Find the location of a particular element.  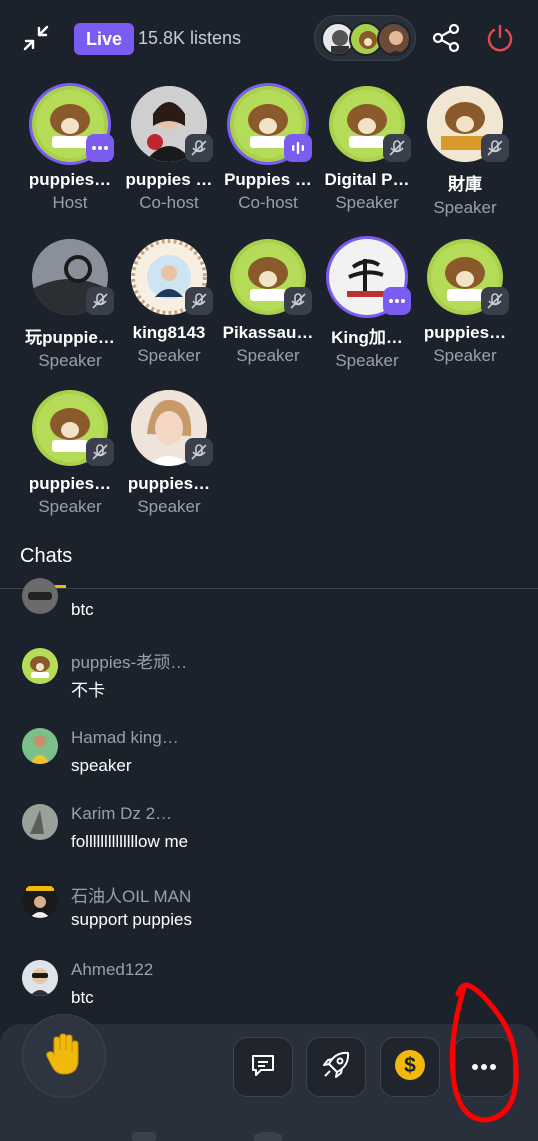

chat-username: 石油人OIL MAN is located at coordinates (131, 894).